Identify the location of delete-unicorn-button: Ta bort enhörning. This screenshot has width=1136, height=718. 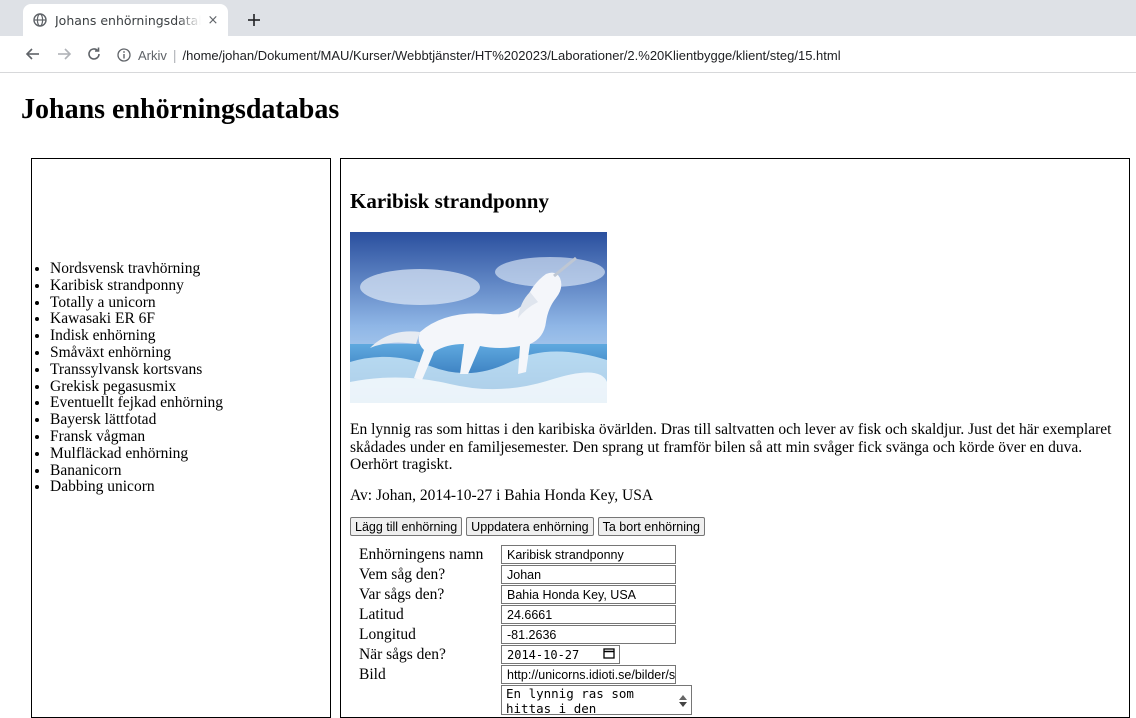
(651, 526).